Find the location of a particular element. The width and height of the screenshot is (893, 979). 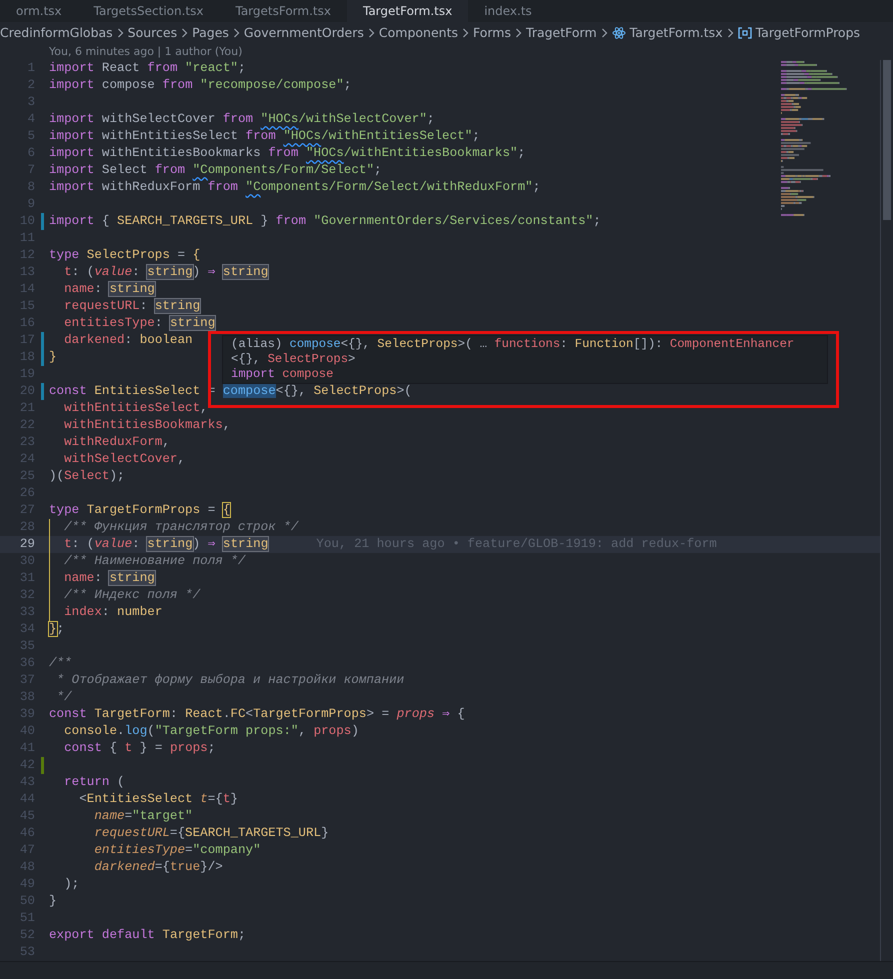

code-line: return ( is located at coordinates (94, 782).